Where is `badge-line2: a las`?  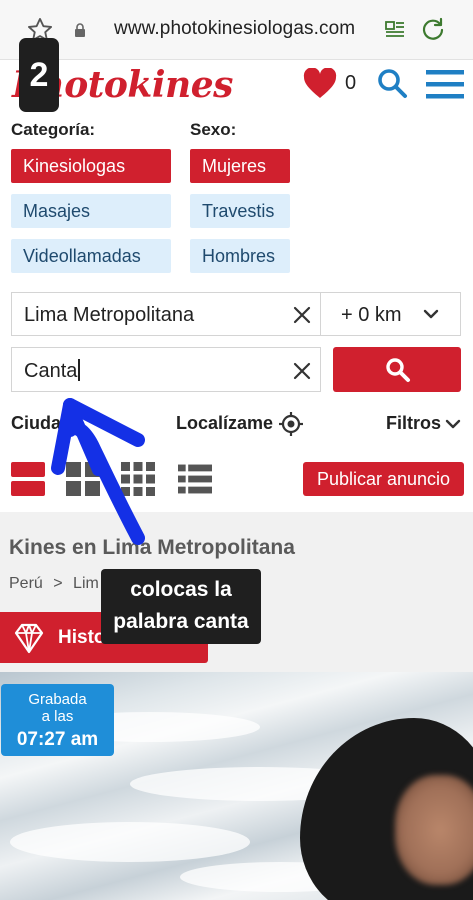 badge-line2: a las is located at coordinates (57, 716).